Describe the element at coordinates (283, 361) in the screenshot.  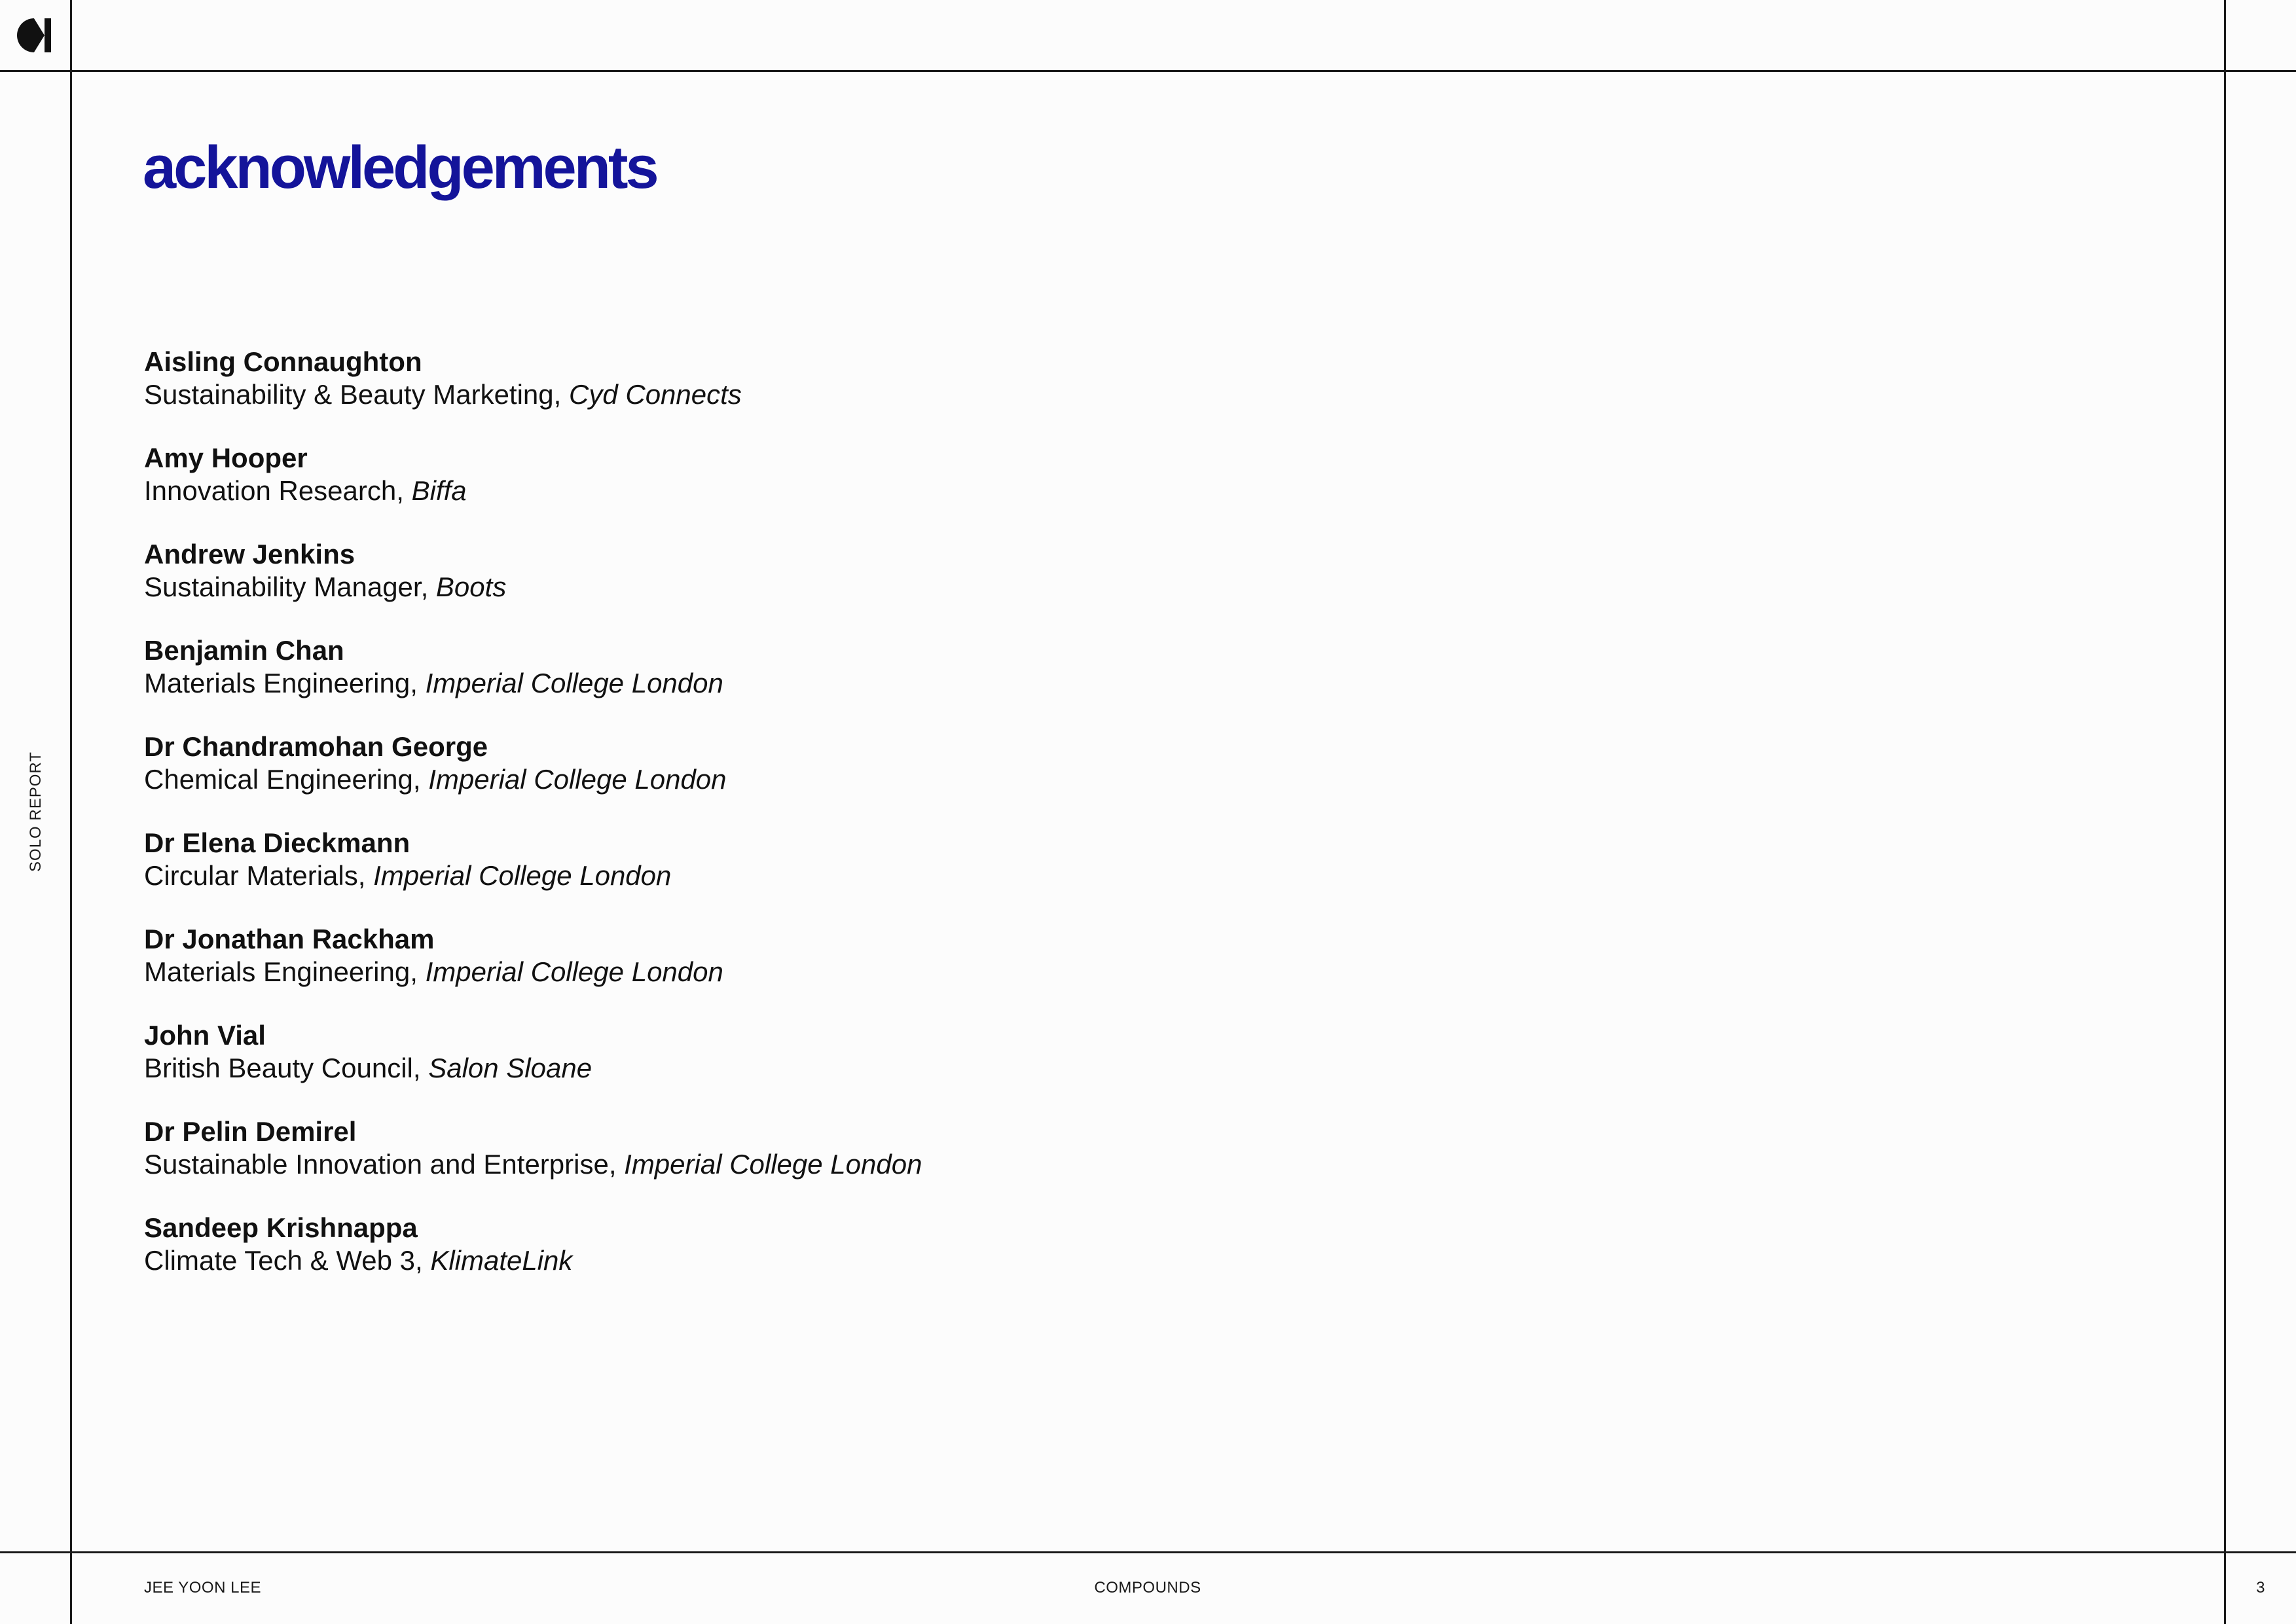
I see `person-name: Aisling Connaughton` at that location.